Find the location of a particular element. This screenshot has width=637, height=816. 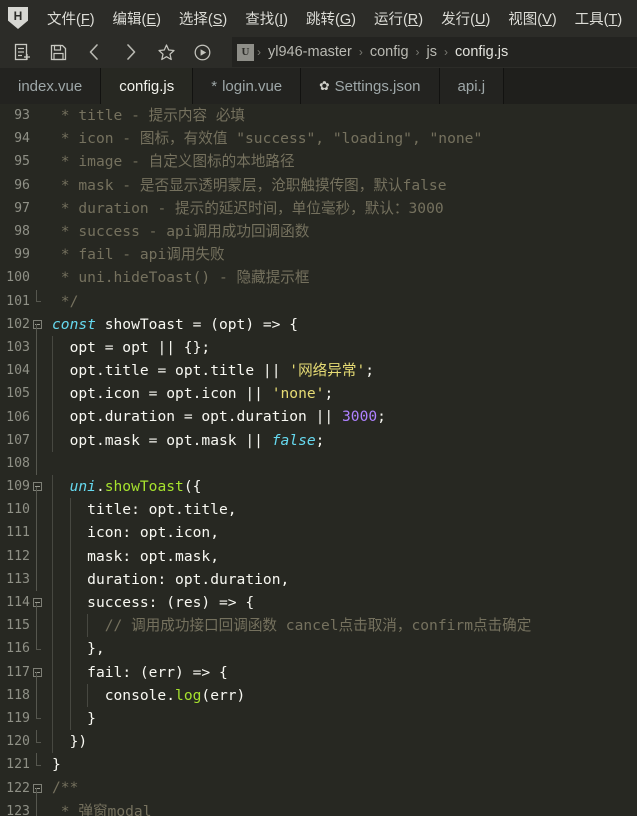

tab-login-vue: * login.vue is located at coordinates (247, 86).